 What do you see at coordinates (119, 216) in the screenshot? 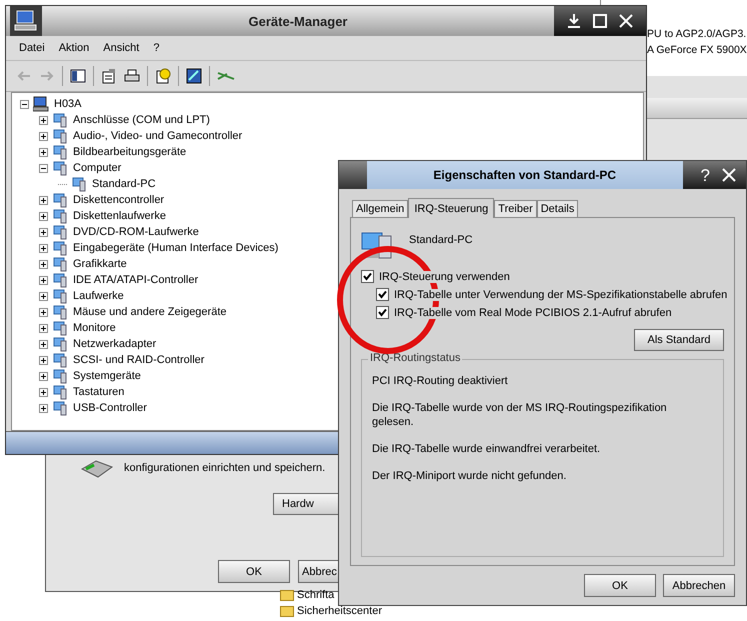
I see `tree-item: Diskettenlaufwerke` at bounding box center [119, 216].